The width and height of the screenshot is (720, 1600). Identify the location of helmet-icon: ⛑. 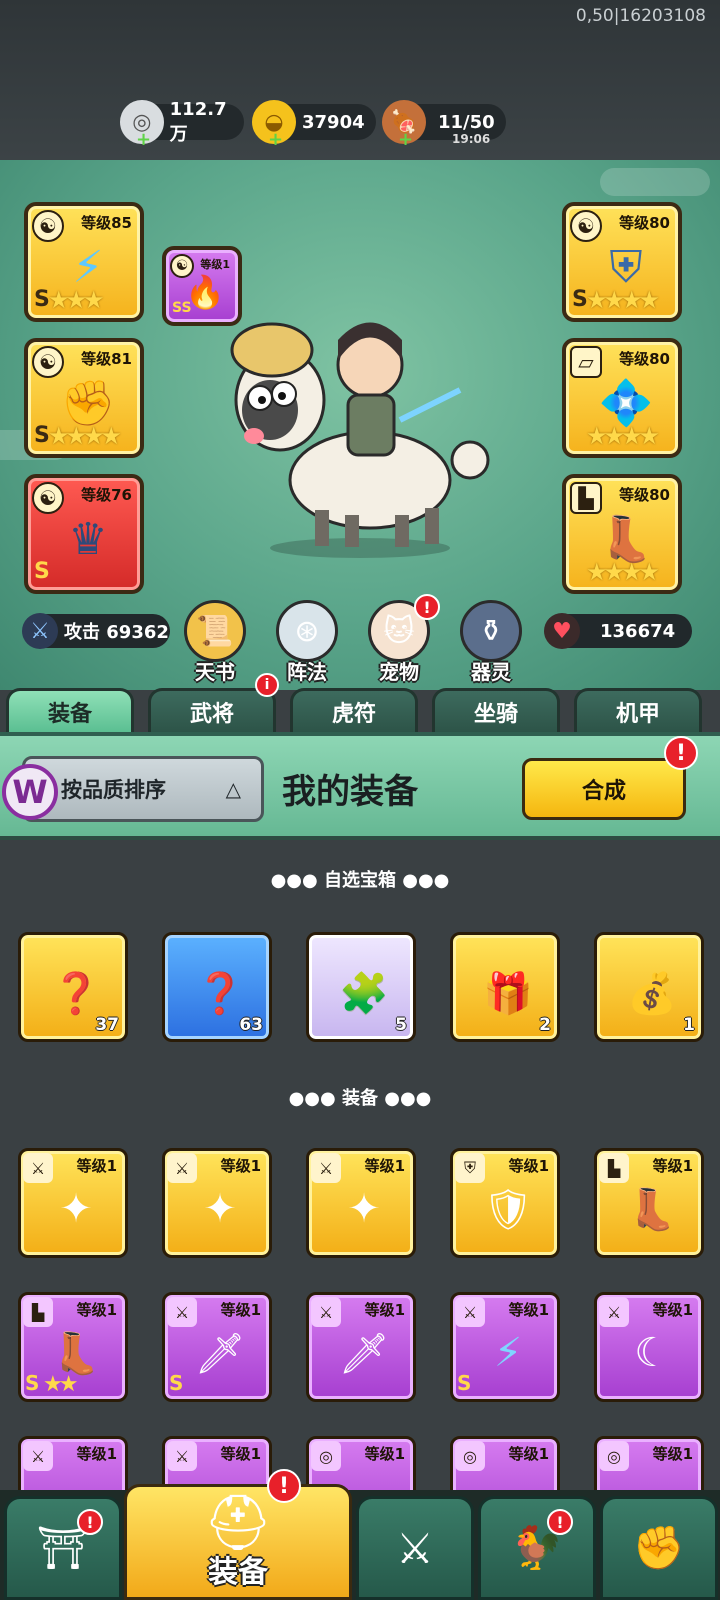
(238, 1522).